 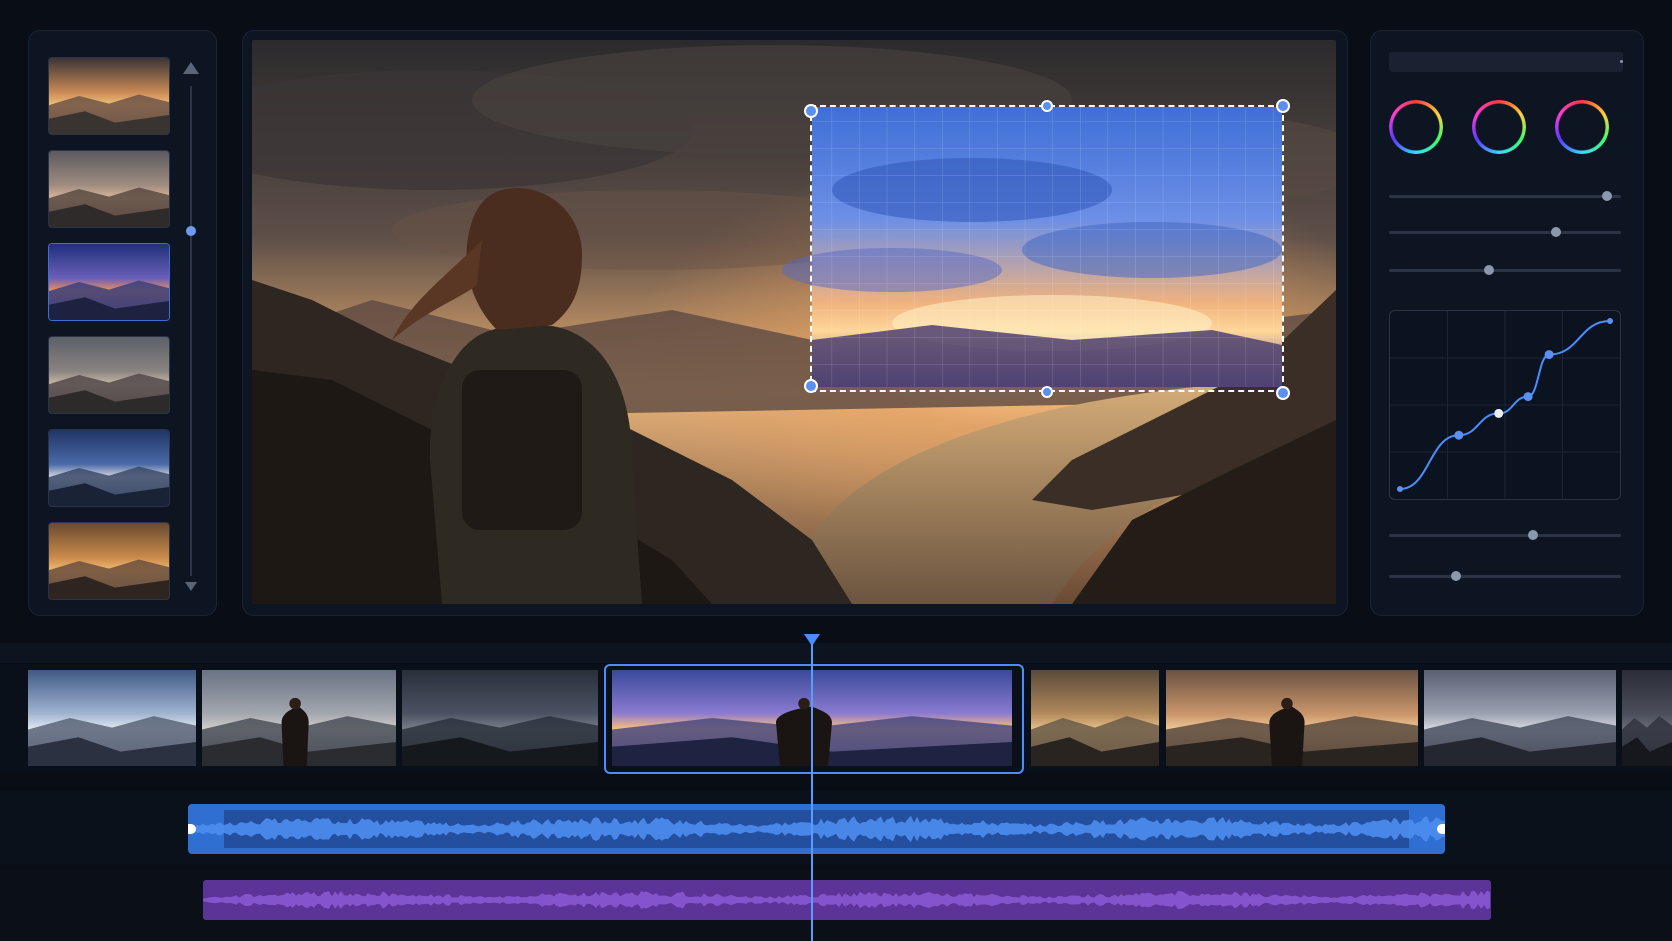 What do you see at coordinates (1047, 106) in the screenshot?
I see `crop-handle-top-mid` at bounding box center [1047, 106].